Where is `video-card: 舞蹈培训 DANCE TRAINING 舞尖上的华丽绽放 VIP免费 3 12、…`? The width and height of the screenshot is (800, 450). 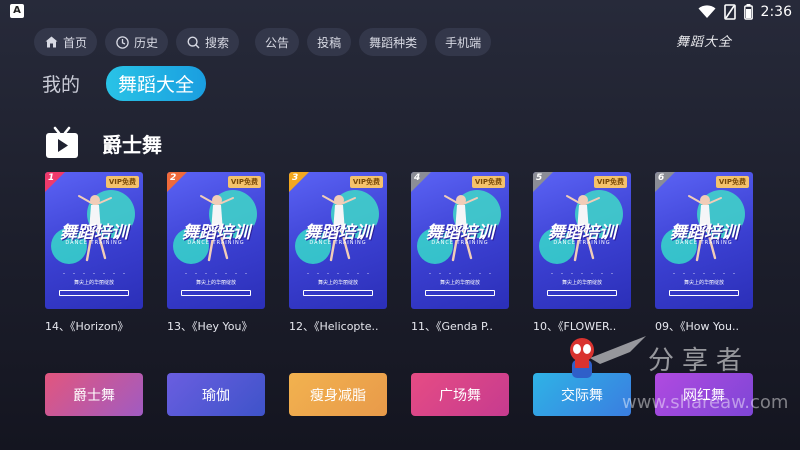
video-card: 舞蹈培训 DANCE TRAINING 舞尖上的华丽绽放 VIP免费 3 12、… is located at coordinates (338, 253).